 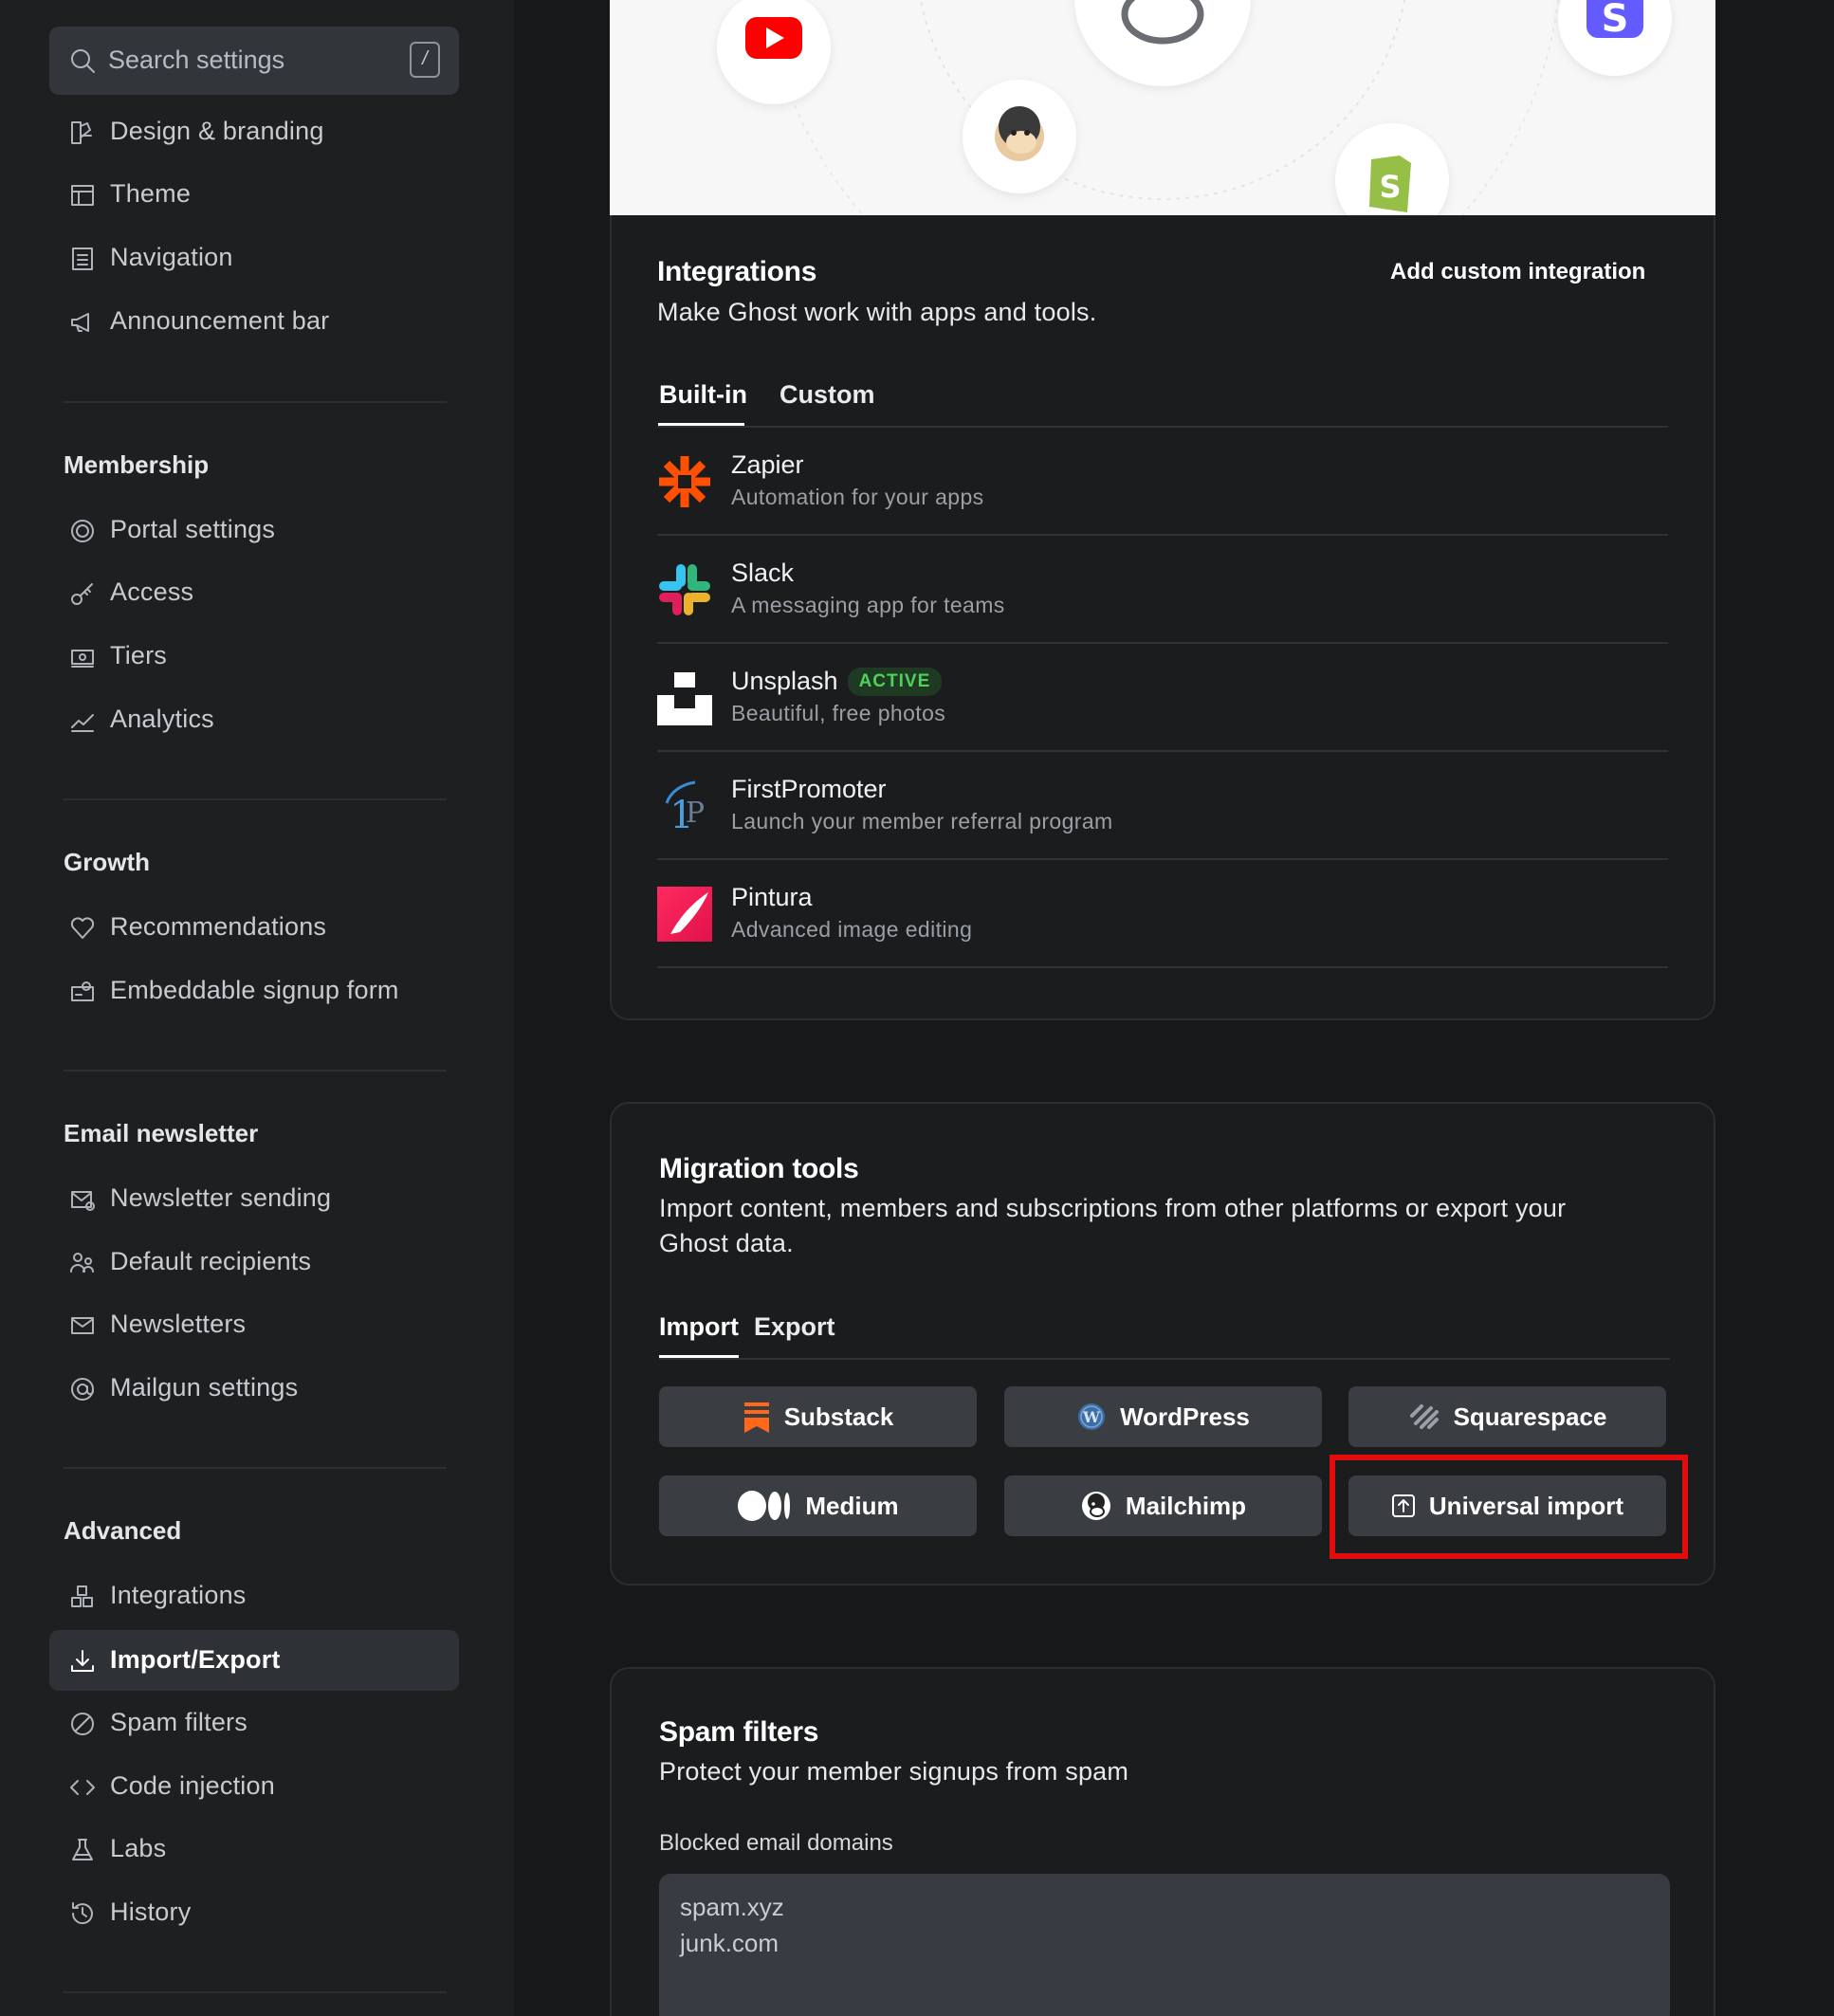 What do you see at coordinates (838, 713) in the screenshot?
I see `integration-description: Beautiful, free photos` at bounding box center [838, 713].